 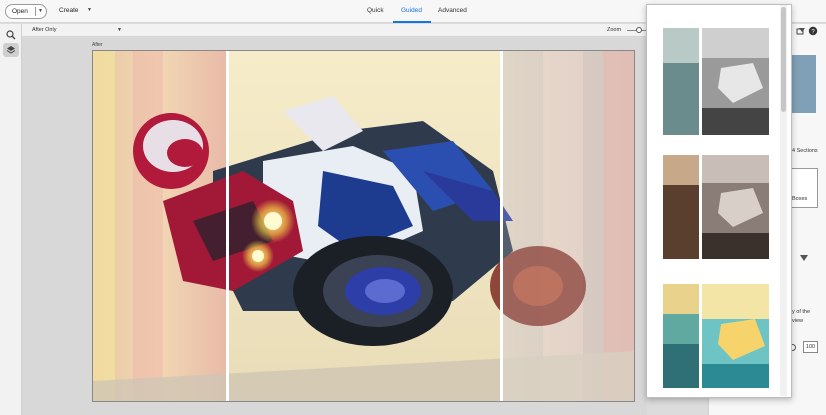 What do you see at coordinates (804, 188) in the screenshot?
I see `layout-option` at bounding box center [804, 188].